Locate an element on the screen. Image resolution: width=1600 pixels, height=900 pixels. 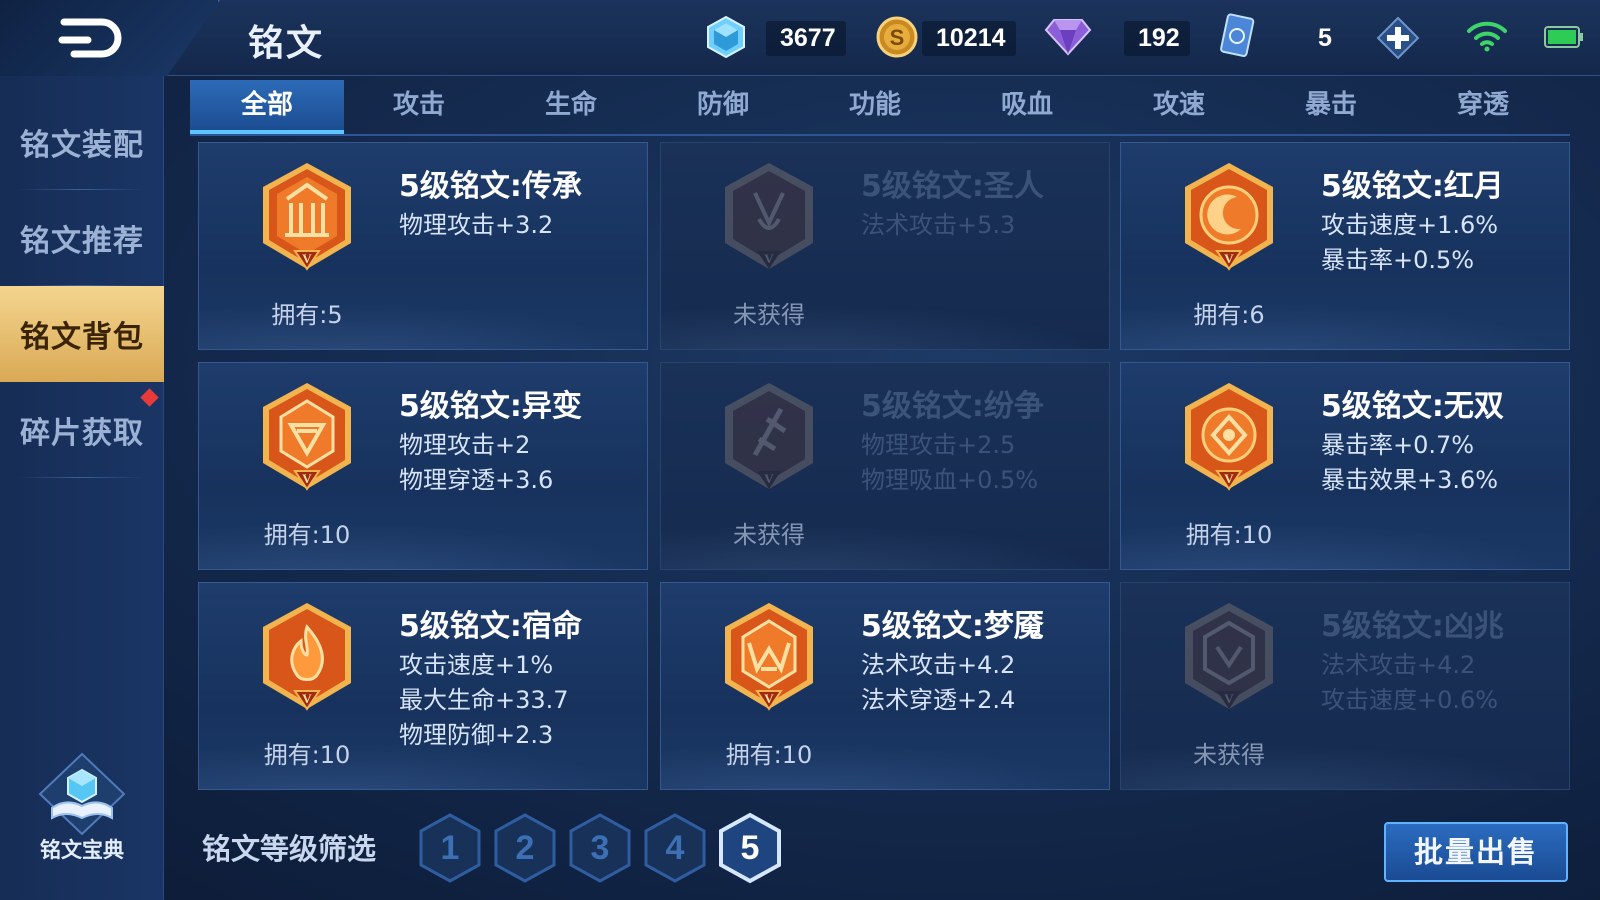
level-filter-number: 3 is located at coordinates (600, 848).